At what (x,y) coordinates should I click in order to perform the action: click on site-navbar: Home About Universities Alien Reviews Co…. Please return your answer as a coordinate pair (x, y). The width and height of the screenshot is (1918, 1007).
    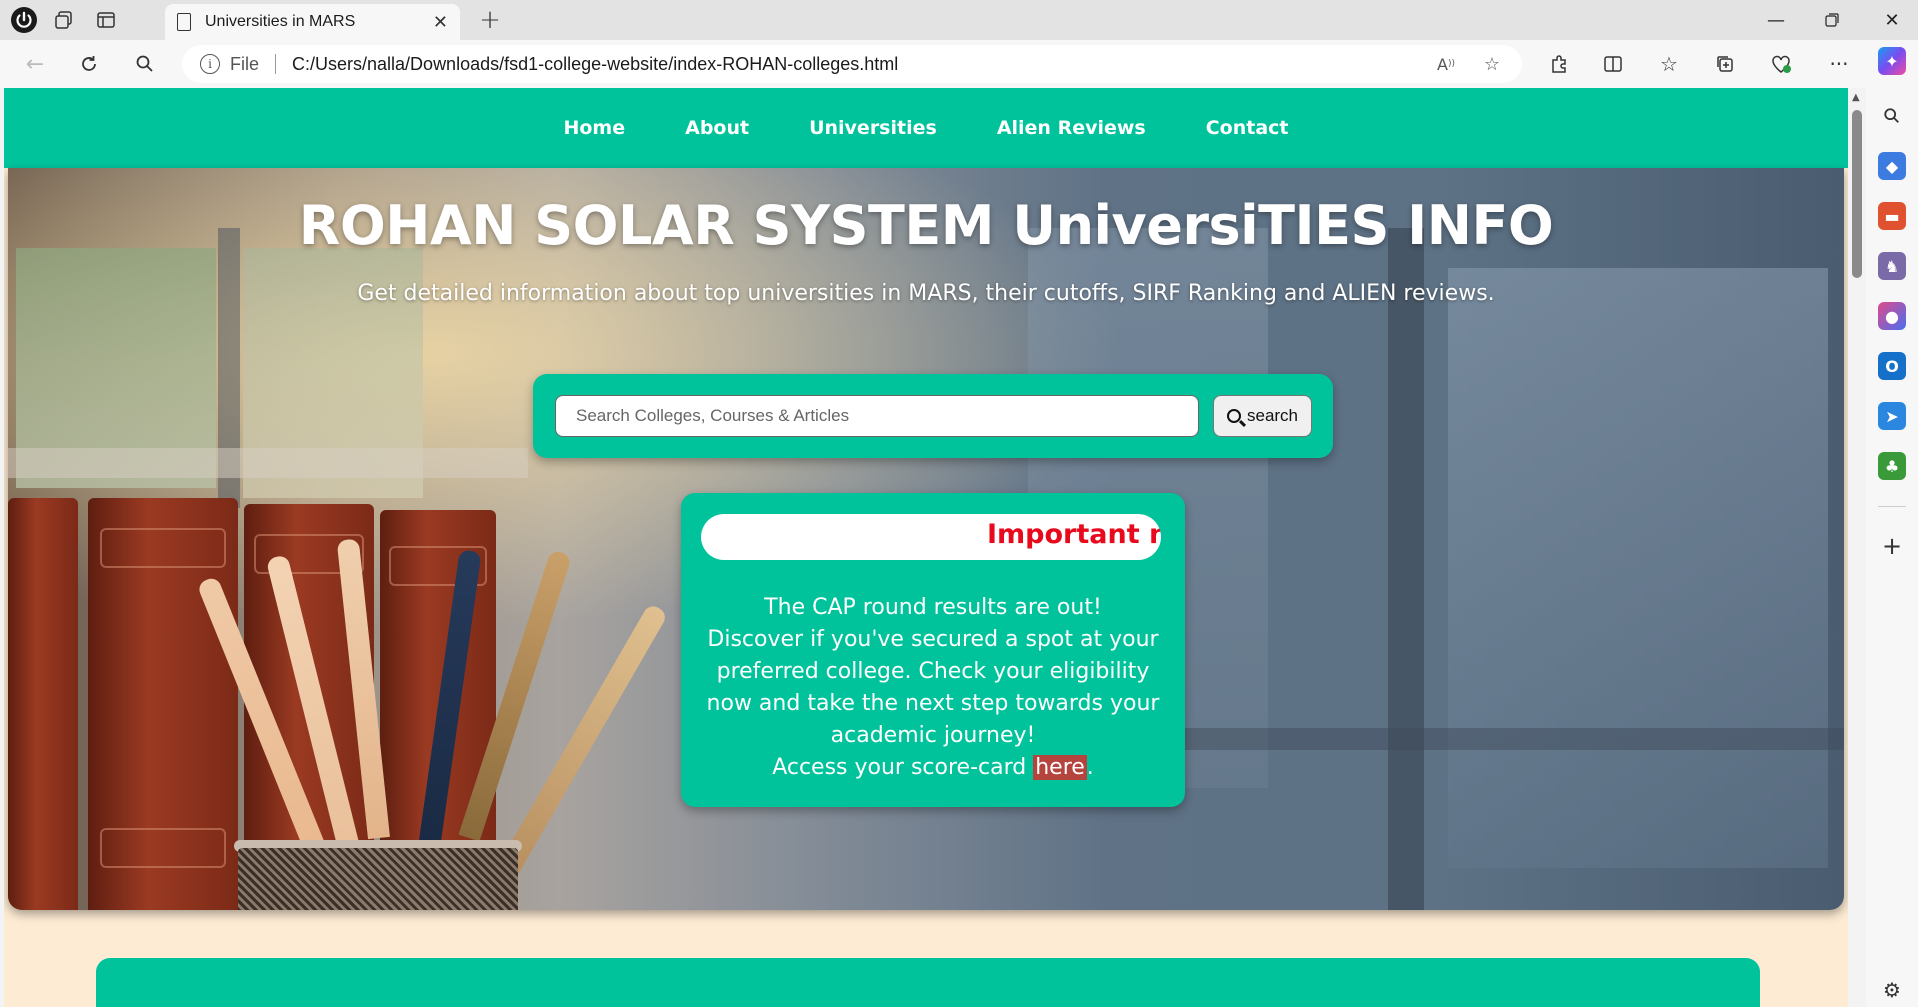
    Looking at the image, I should click on (926, 128).